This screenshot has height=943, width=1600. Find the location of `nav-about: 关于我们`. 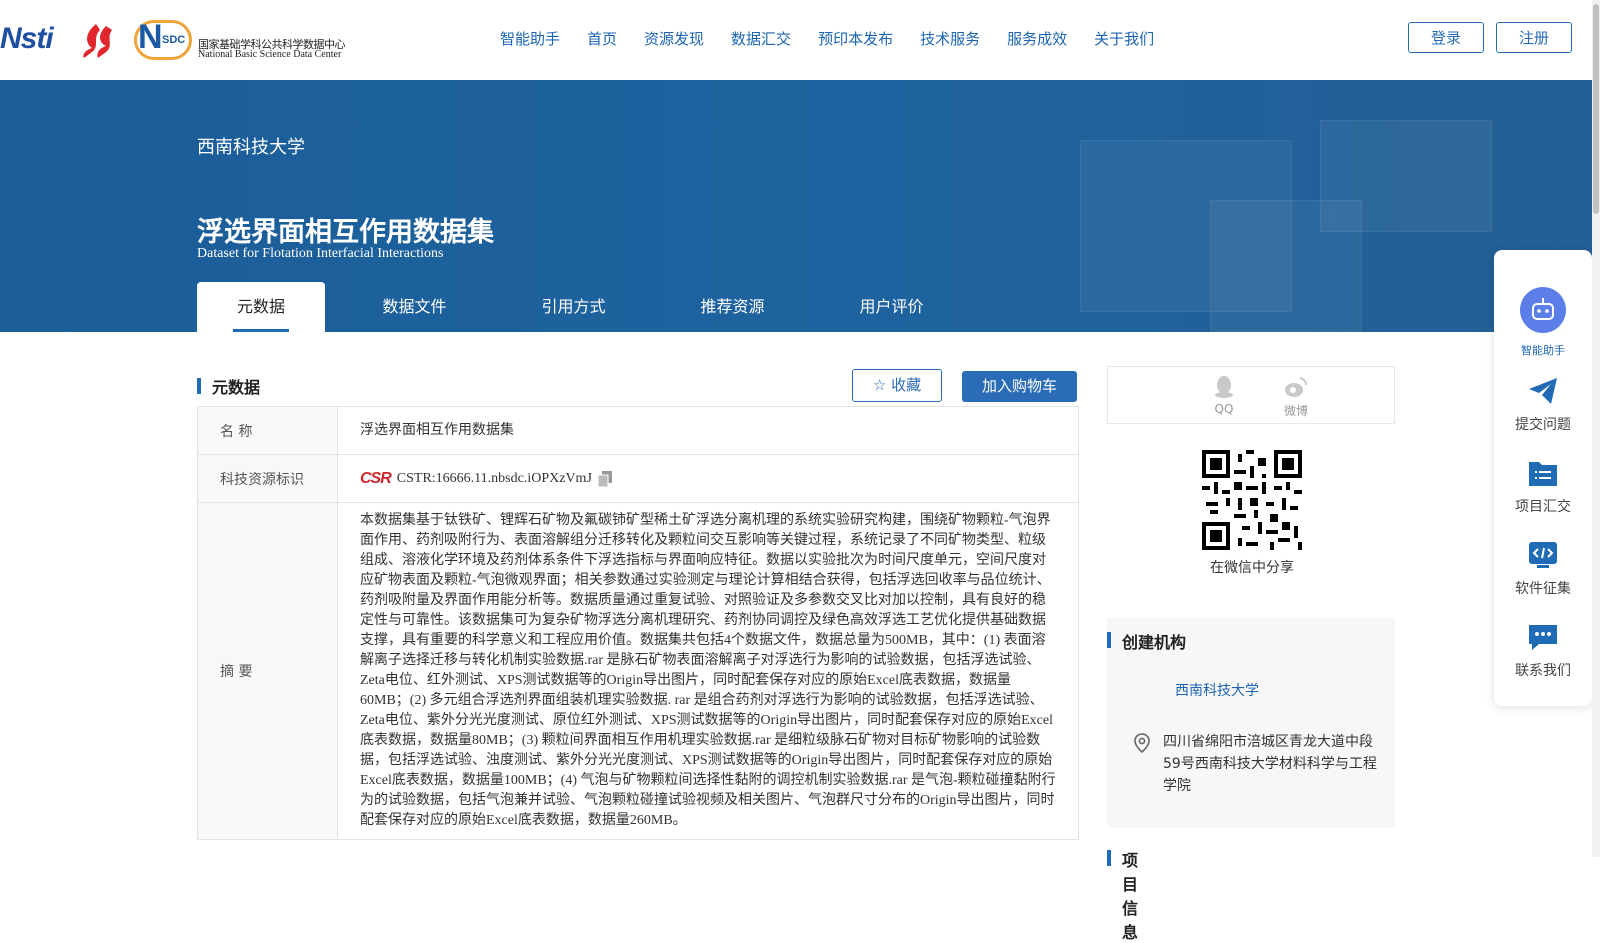

nav-about: 关于我们 is located at coordinates (1124, 38).